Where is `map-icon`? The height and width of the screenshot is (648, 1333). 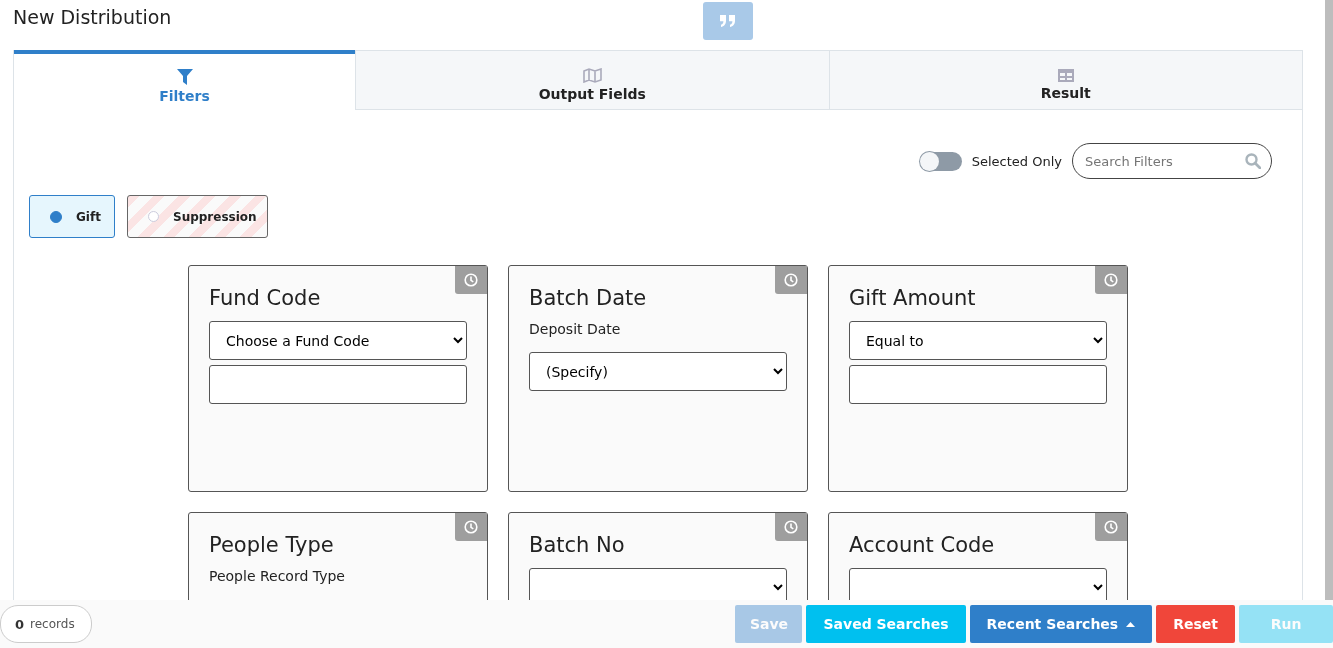 map-icon is located at coordinates (592, 75).